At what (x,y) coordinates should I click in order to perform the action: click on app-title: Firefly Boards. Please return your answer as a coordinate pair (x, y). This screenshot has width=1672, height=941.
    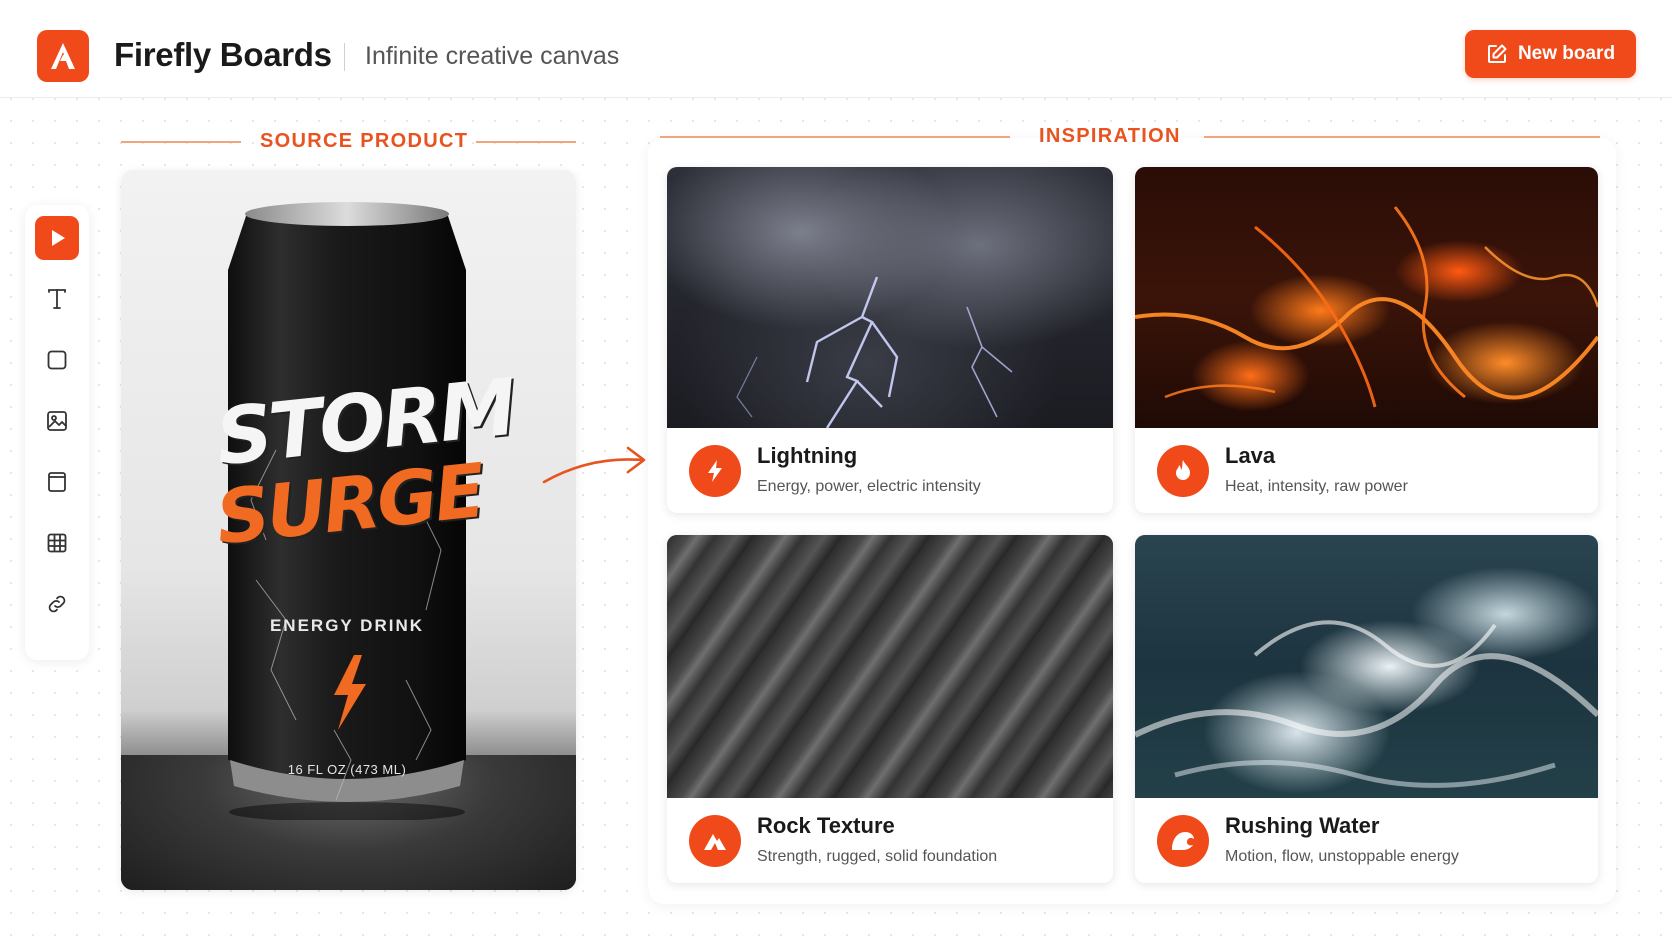
    Looking at the image, I should click on (223, 54).